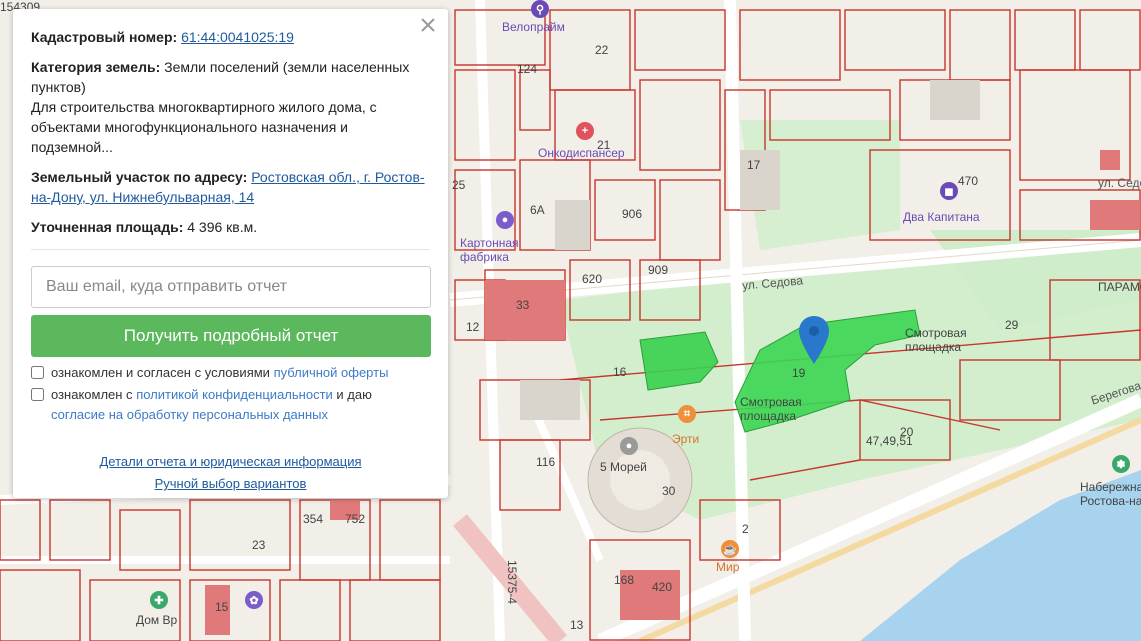 The image size is (1141, 641). Describe the element at coordinates (96, 67) in the screenshot. I see `category-label: Категория земель:` at that location.